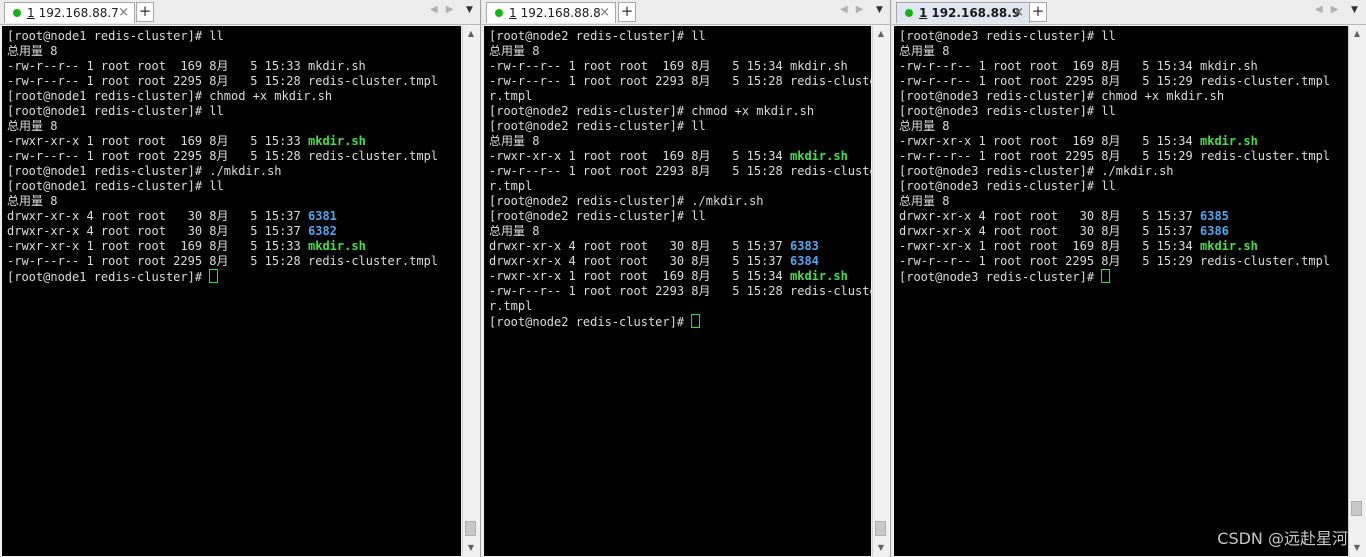 This screenshot has height=557, width=1366. What do you see at coordinates (963, 12) in the screenshot?
I see `session-tab: 1 192.168.88.9 ×` at bounding box center [963, 12].